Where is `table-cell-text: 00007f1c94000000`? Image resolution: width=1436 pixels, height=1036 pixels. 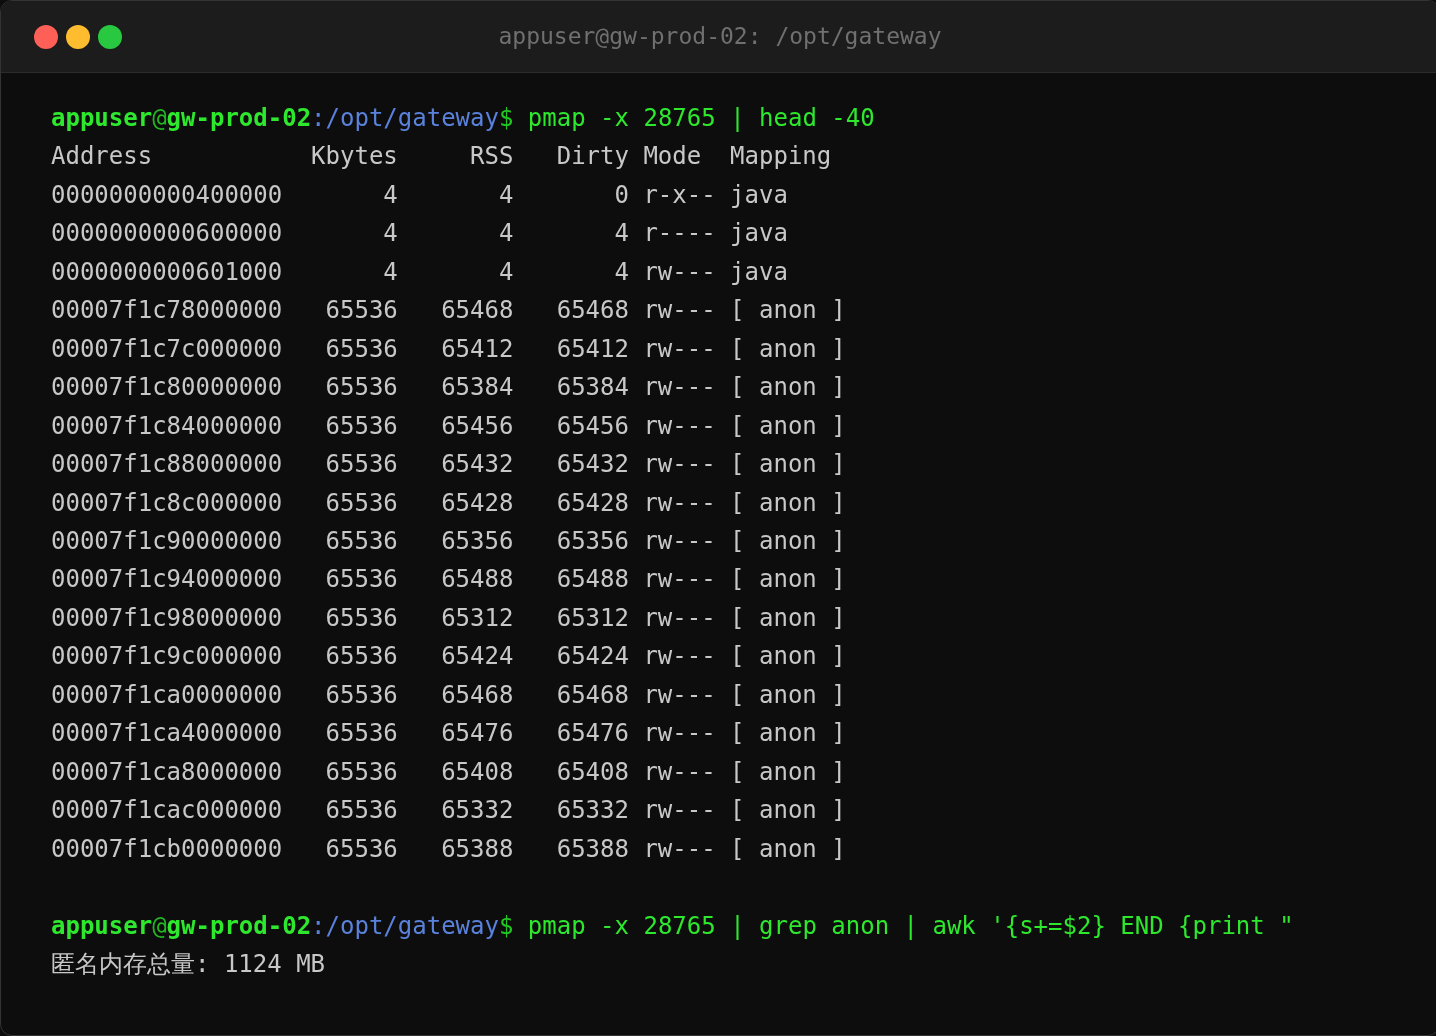
table-cell-text: 00007f1c94000000 is located at coordinates (167, 580).